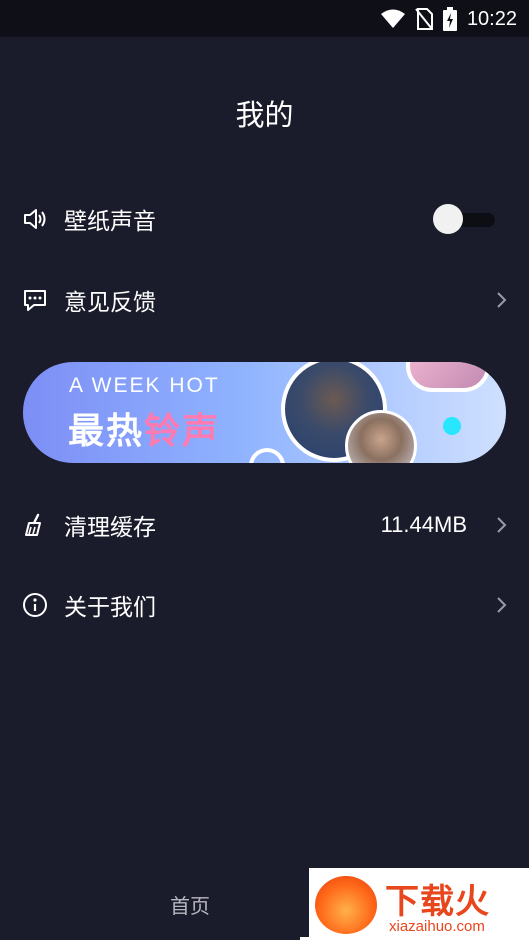 The height and width of the screenshot is (940, 529). I want to click on wifi-icon, so click(392, 18).